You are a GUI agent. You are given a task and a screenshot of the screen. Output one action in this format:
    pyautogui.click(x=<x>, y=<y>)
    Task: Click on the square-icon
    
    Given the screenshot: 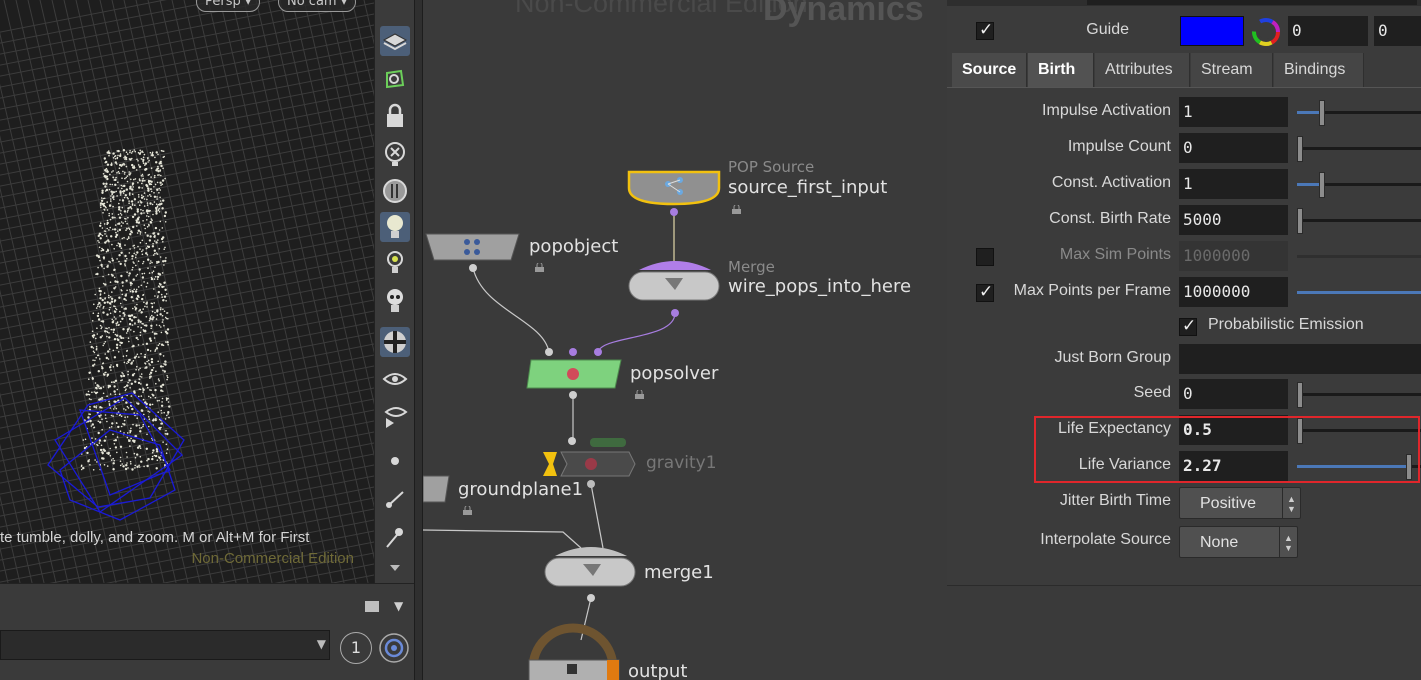 What is the action you would take?
    pyautogui.click(x=372, y=606)
    